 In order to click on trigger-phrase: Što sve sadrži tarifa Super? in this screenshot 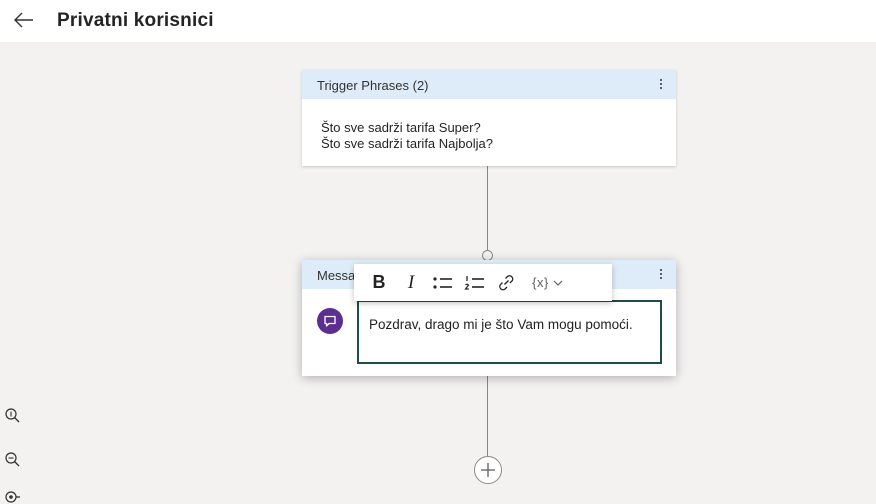, I will do `click(401, 127)`.